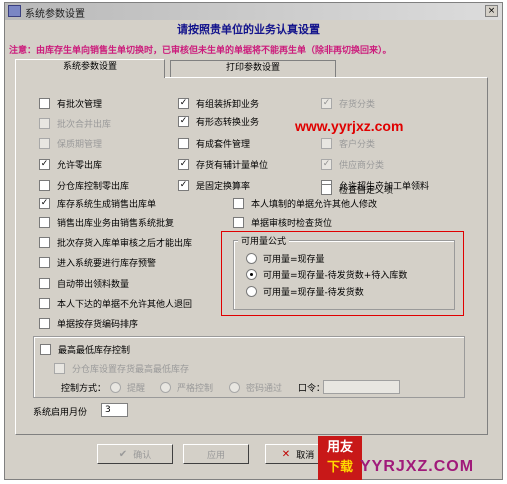 The image size is (507, 484). Describe the element at coordinates (135, 454) in the screenshot. I see `confirm-button: ✔ 确认` at that location.